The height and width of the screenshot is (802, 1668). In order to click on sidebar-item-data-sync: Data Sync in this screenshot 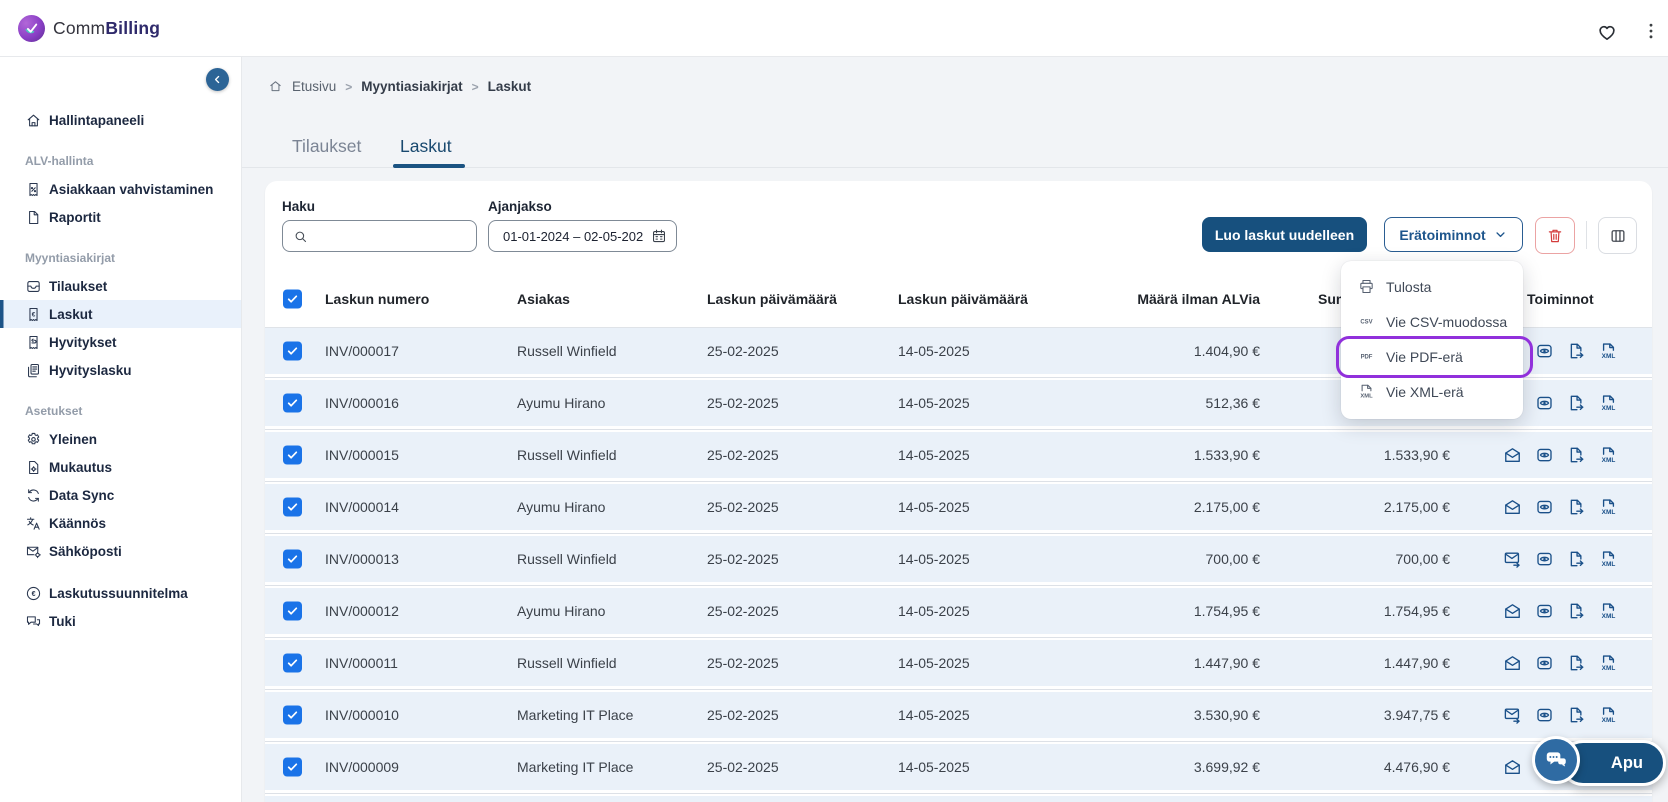, I will do `click(120, 495)`.